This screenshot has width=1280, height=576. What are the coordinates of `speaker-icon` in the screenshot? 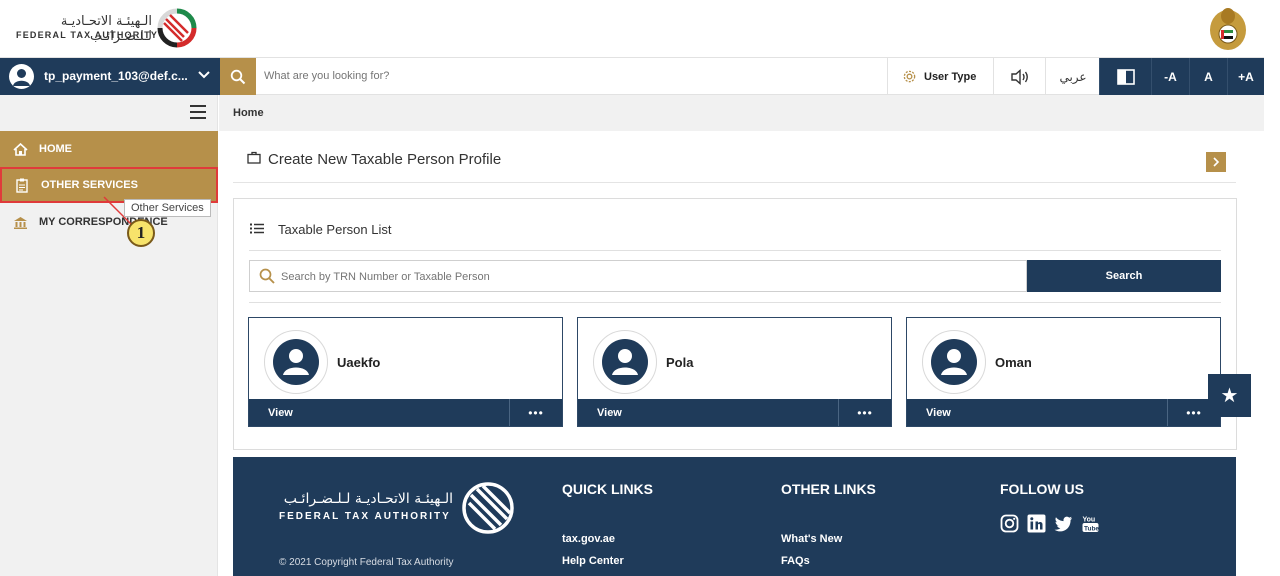 It's located at (1019, 76).